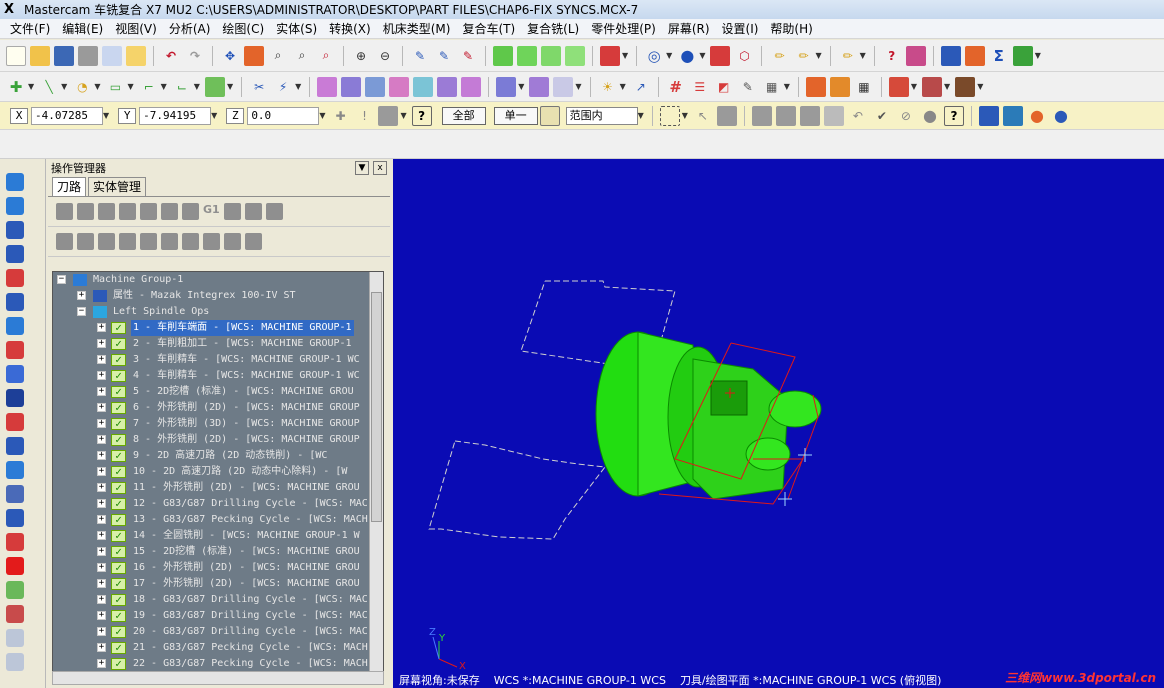  I want to click on operation-label: 15 - 2D挖槽 (标准) - [WCS: MACHINE GROU, so click(246, 552).